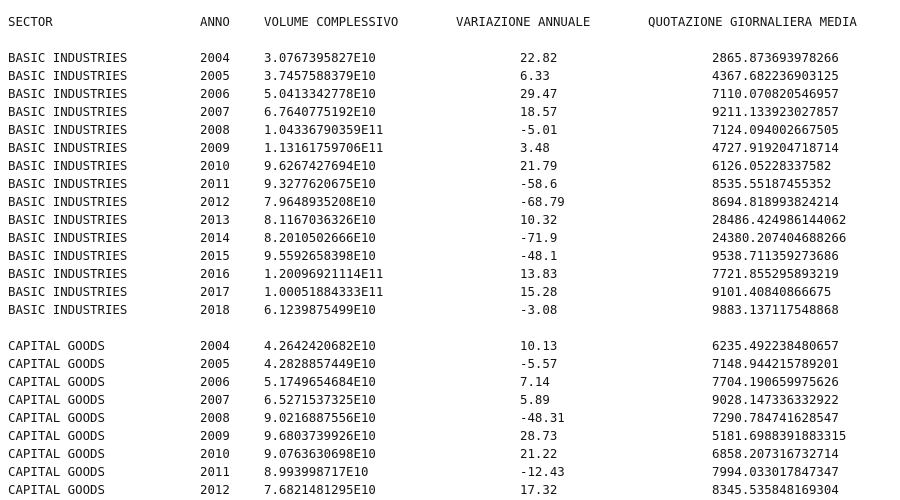 The width and height of the screenshot is (900, 500). Describe the element at coordinates (331, 21) in the screenshot. I see `header-volume: VOLUME COMPLESSIVO` at that location.